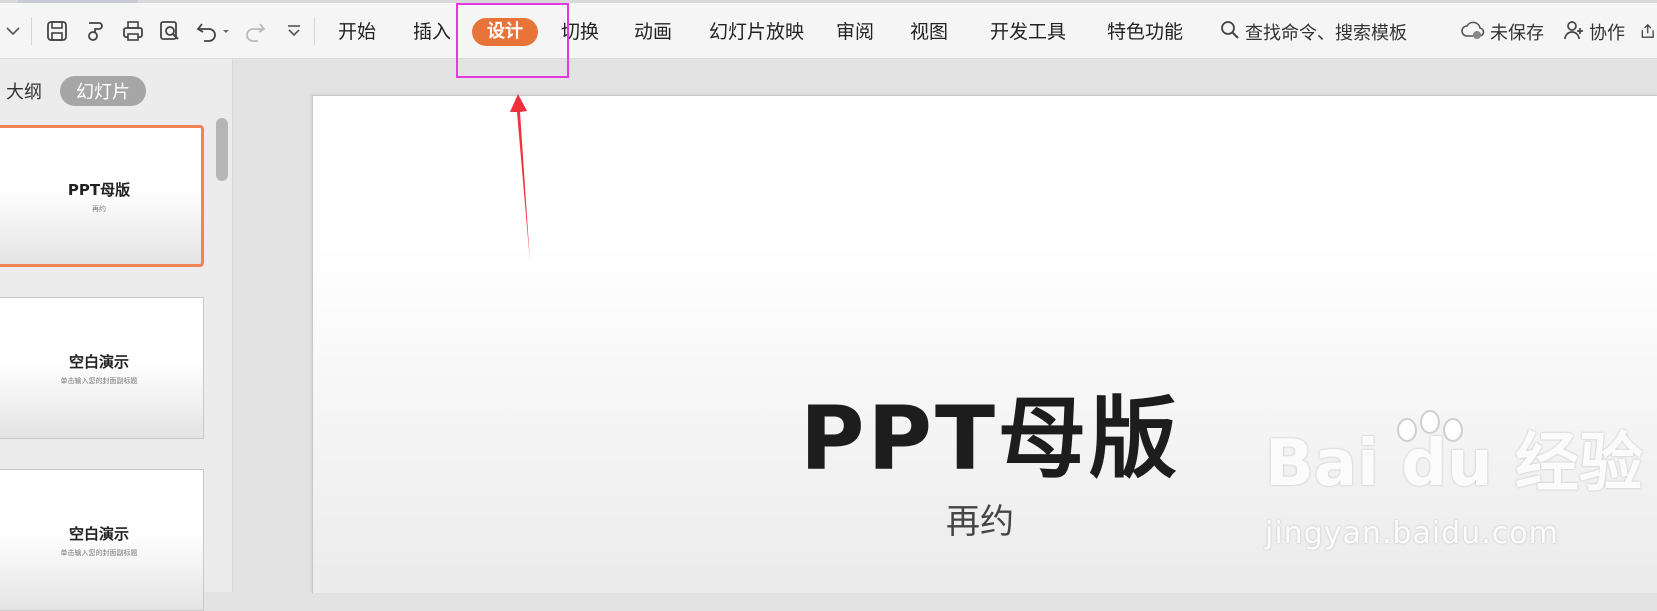 The height and width of the screenshot is (611, 1657). What do you see at coordinates (357, 32) in the screenshot?
I see `tab-home: 开始` at bounding box center [357, 32].